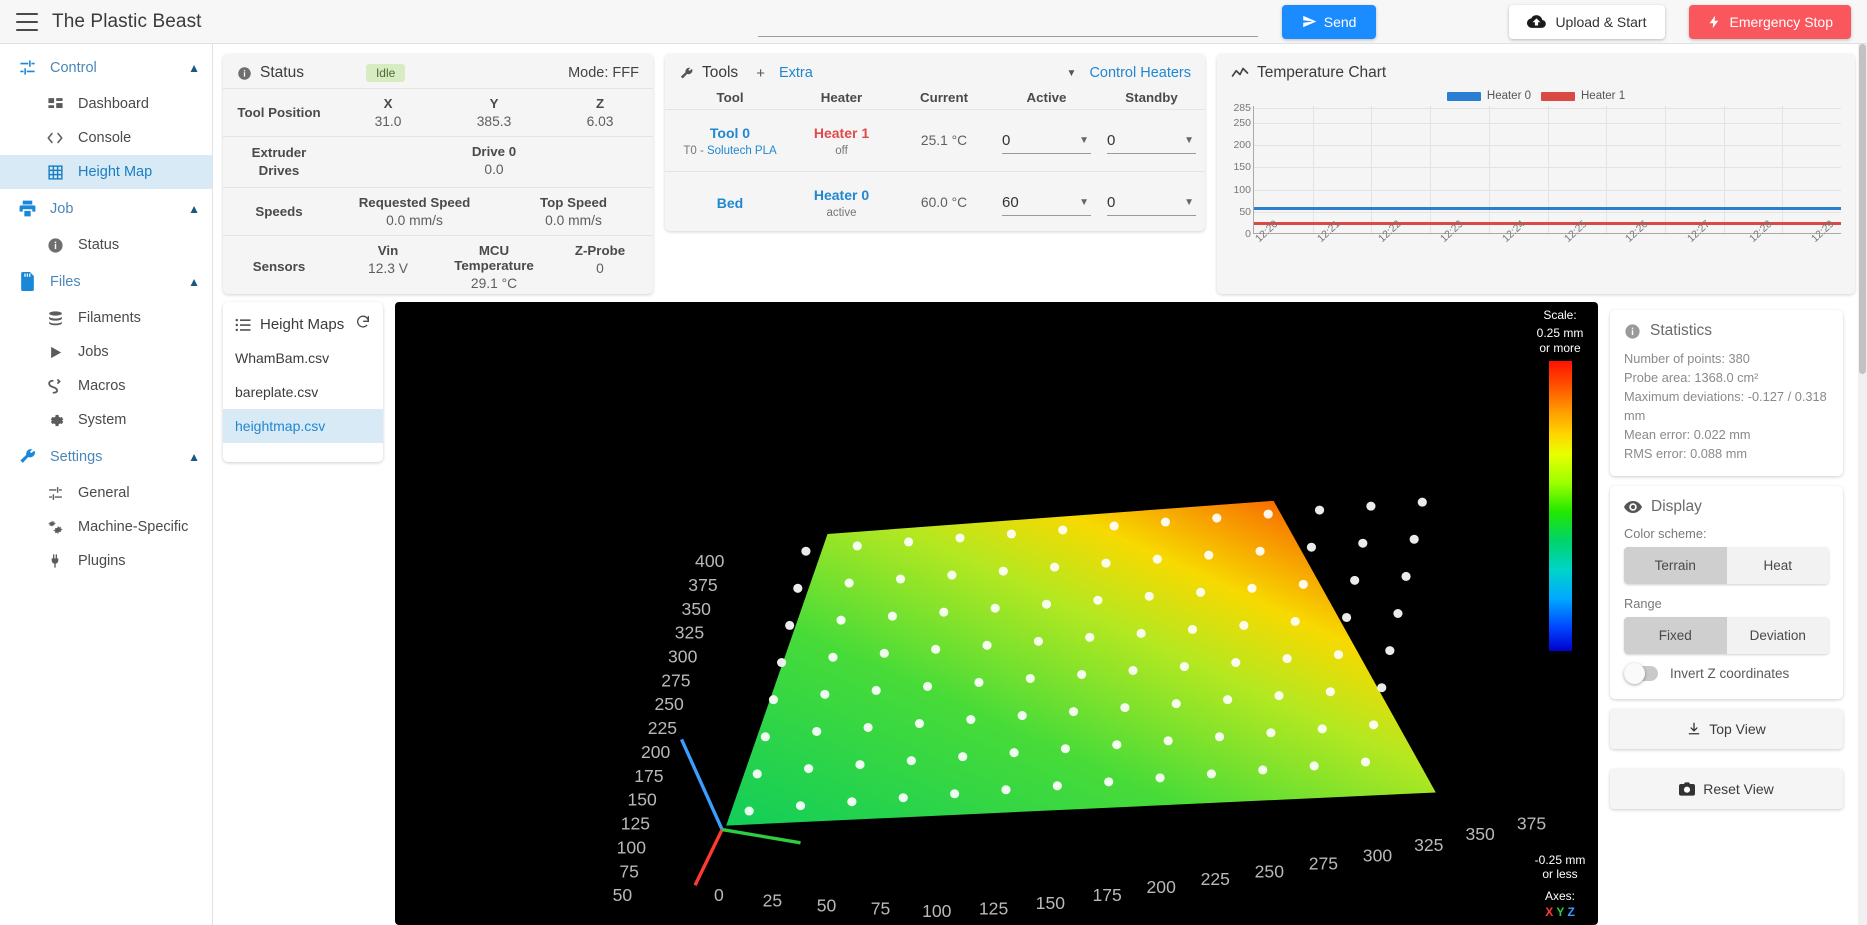  What do you see at coordinates (1777, 635) in the screenshot?
I see `range-deviation-button: Deviation` at bounding box center [1777, 635].